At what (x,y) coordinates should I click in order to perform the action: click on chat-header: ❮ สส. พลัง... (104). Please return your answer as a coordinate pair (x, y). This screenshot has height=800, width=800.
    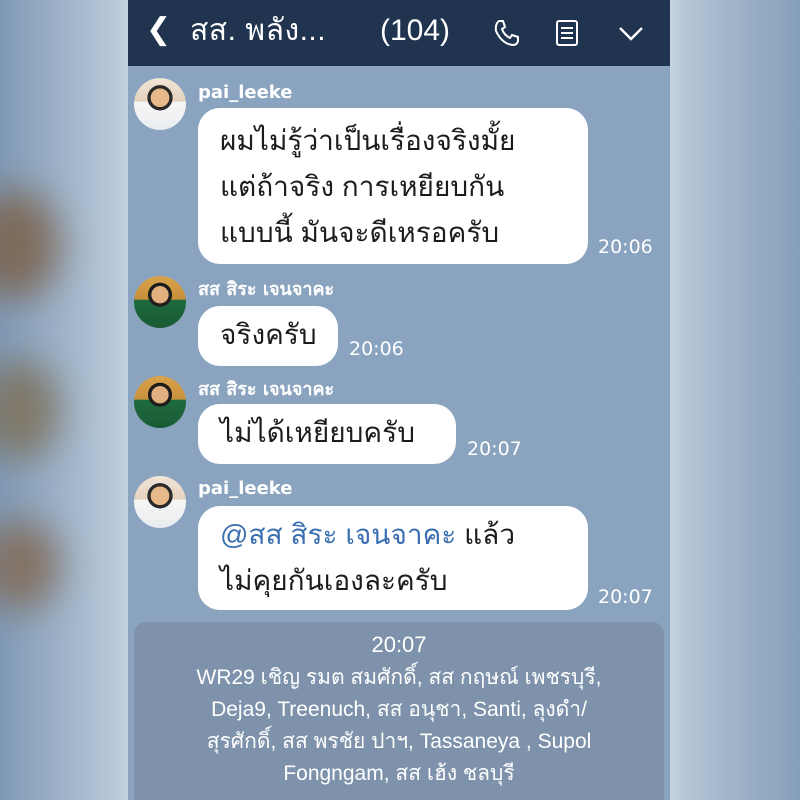
    Looking at the image, I should click on (399, 33).